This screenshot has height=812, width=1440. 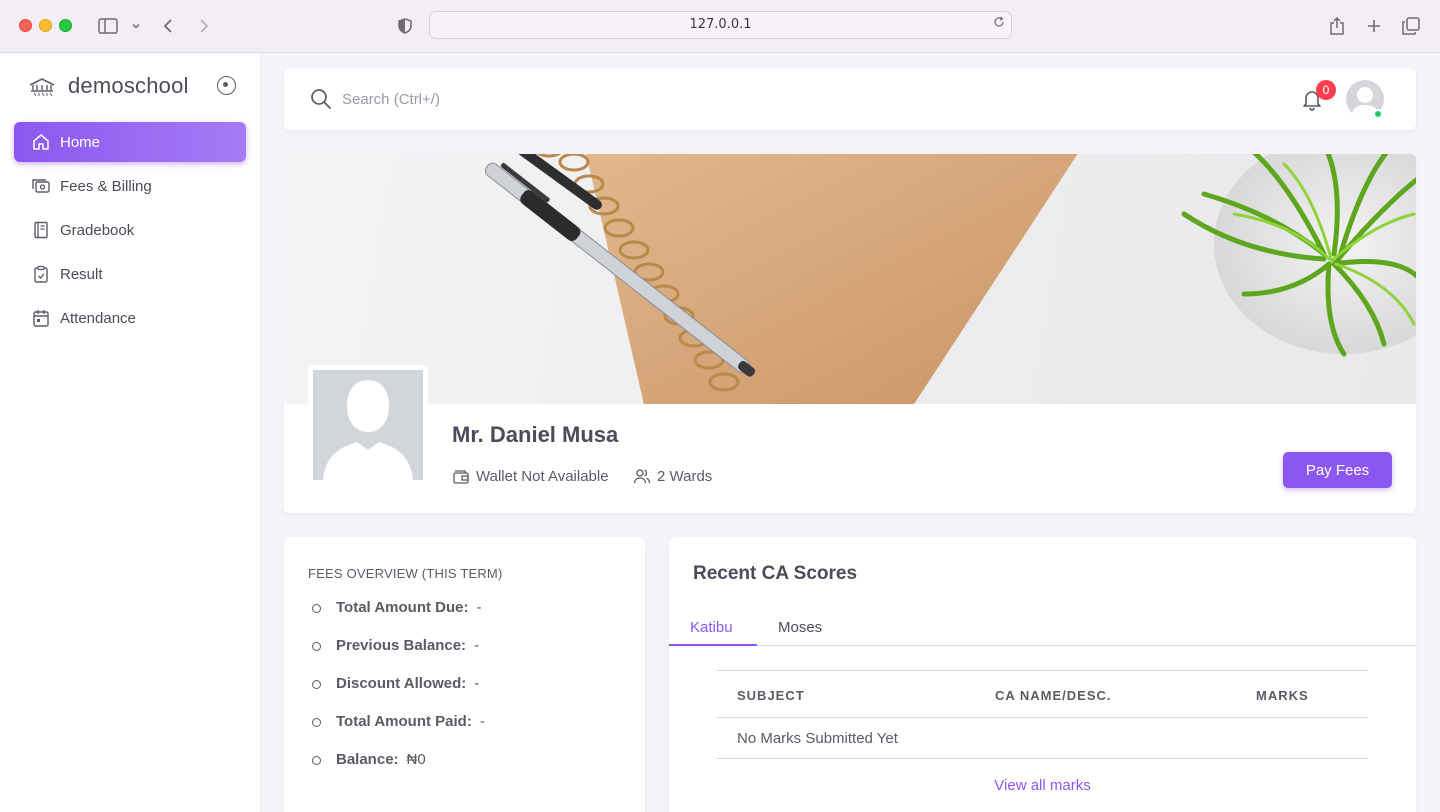 I want to click on sidebar-toggle-icon, so click(x=108, y=26).